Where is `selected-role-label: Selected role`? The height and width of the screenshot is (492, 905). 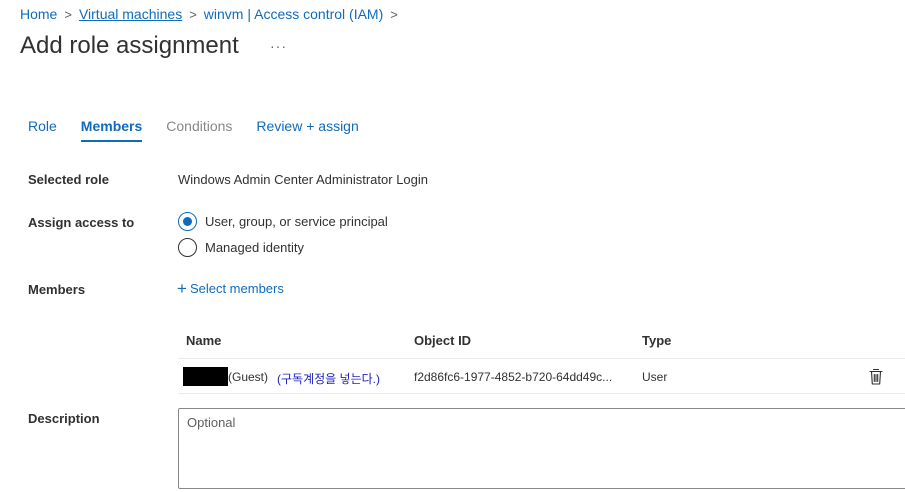
selected-role-label: Selected role is located at coordinates (68, 179).